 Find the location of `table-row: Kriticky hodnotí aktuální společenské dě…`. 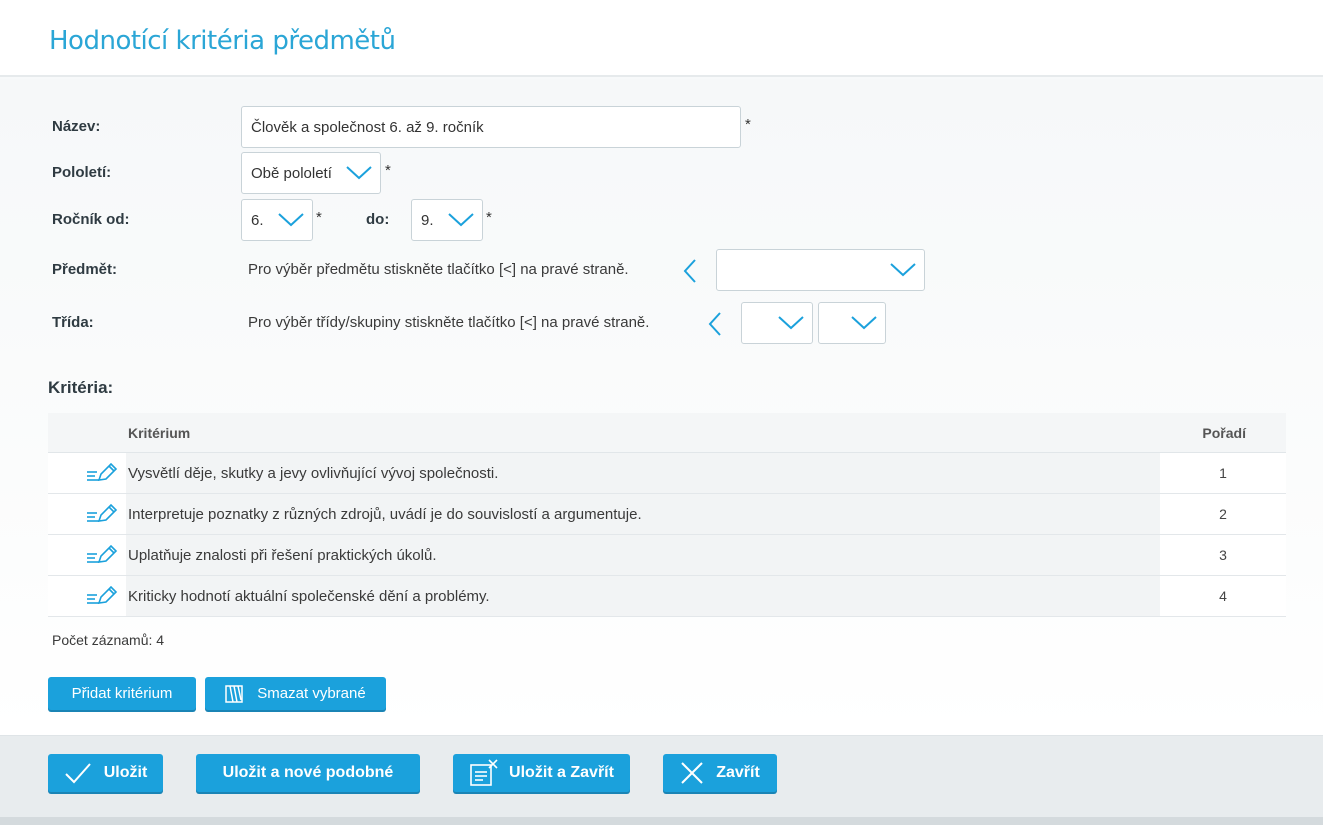

table-row: Kriticky hodnotí aktuální společenské dě… is located at coordinates (667, 596).